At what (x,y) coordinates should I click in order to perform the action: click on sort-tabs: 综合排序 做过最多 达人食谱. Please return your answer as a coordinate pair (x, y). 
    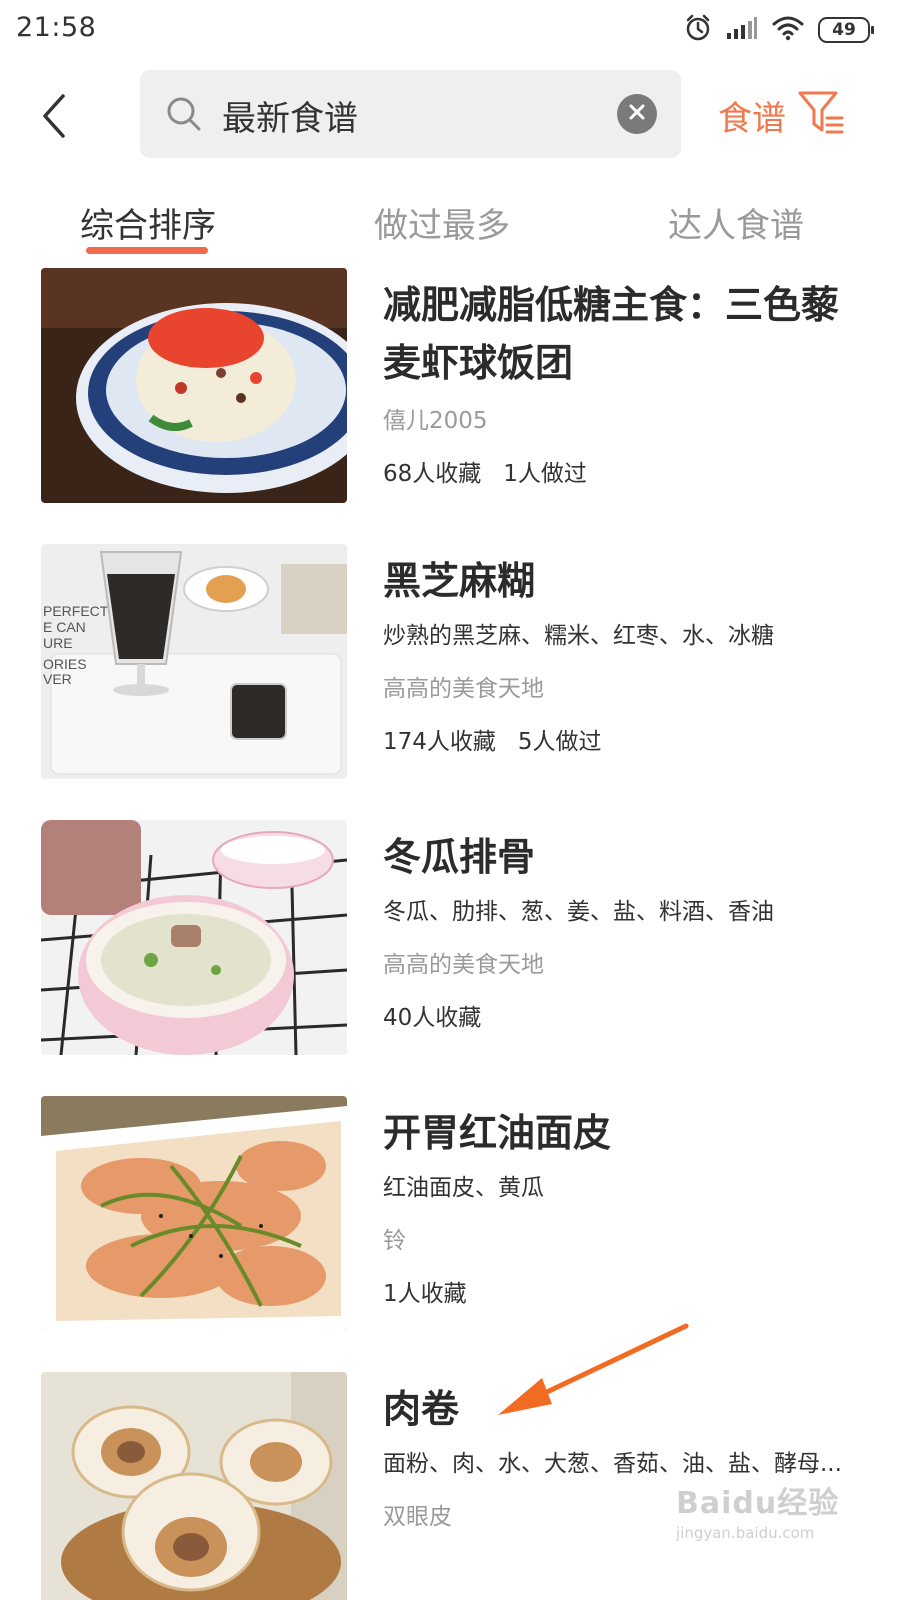
    Looking at the image, I should click on (450, 220).